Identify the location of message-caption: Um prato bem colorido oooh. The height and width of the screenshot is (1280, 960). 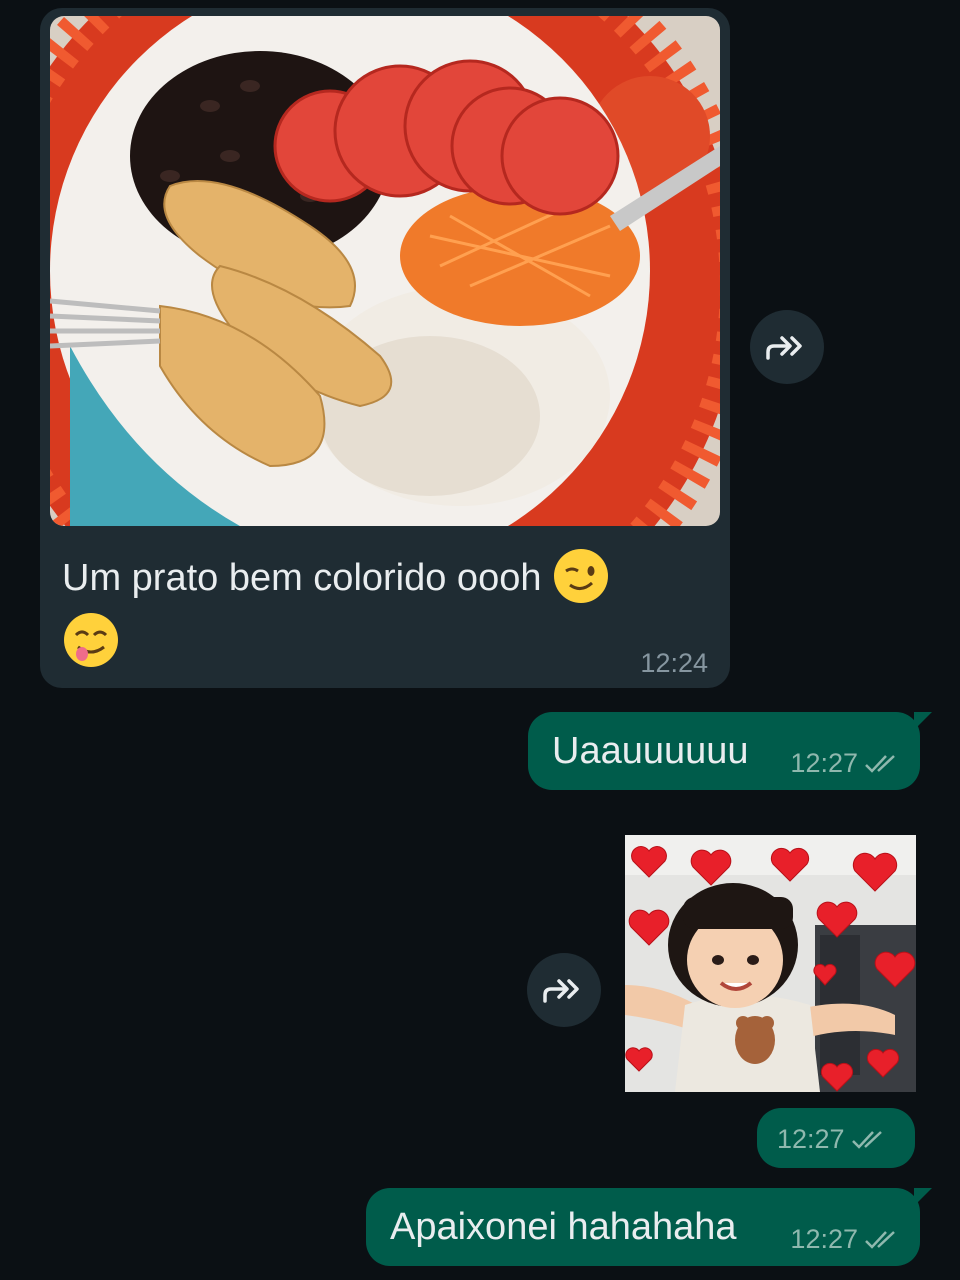
(372, 610).